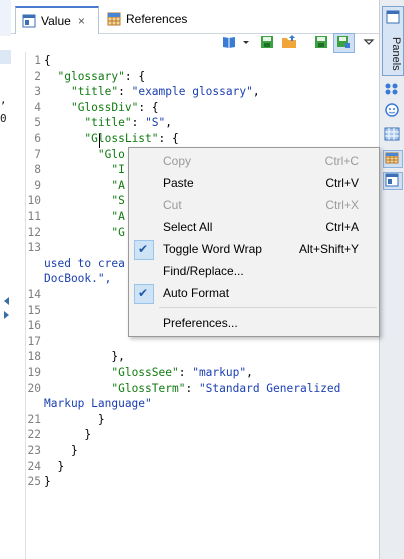  I want to click on right-trim-stack: Panels, so click(391, 279).